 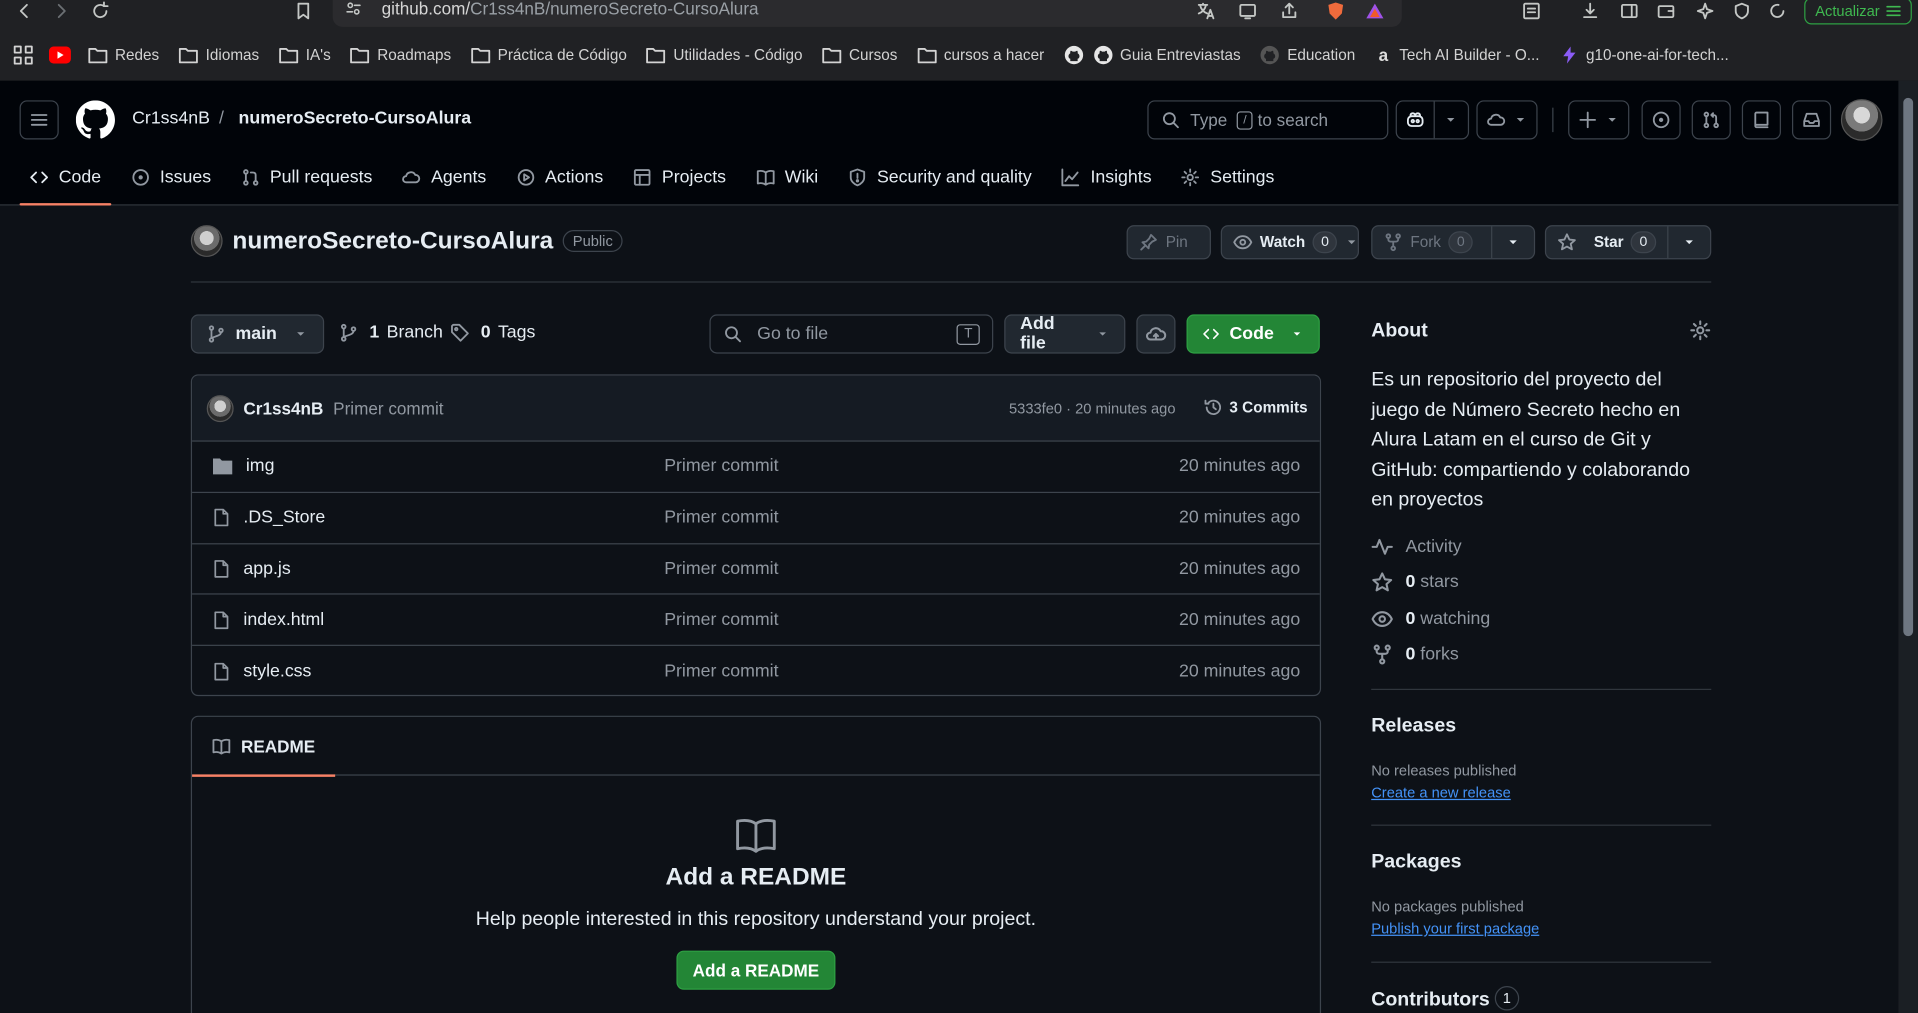 What do you see at coordinates (1413, 727) in the screenshot?
I see `releases-heading: Releases` at bounding box center [1413, 727].